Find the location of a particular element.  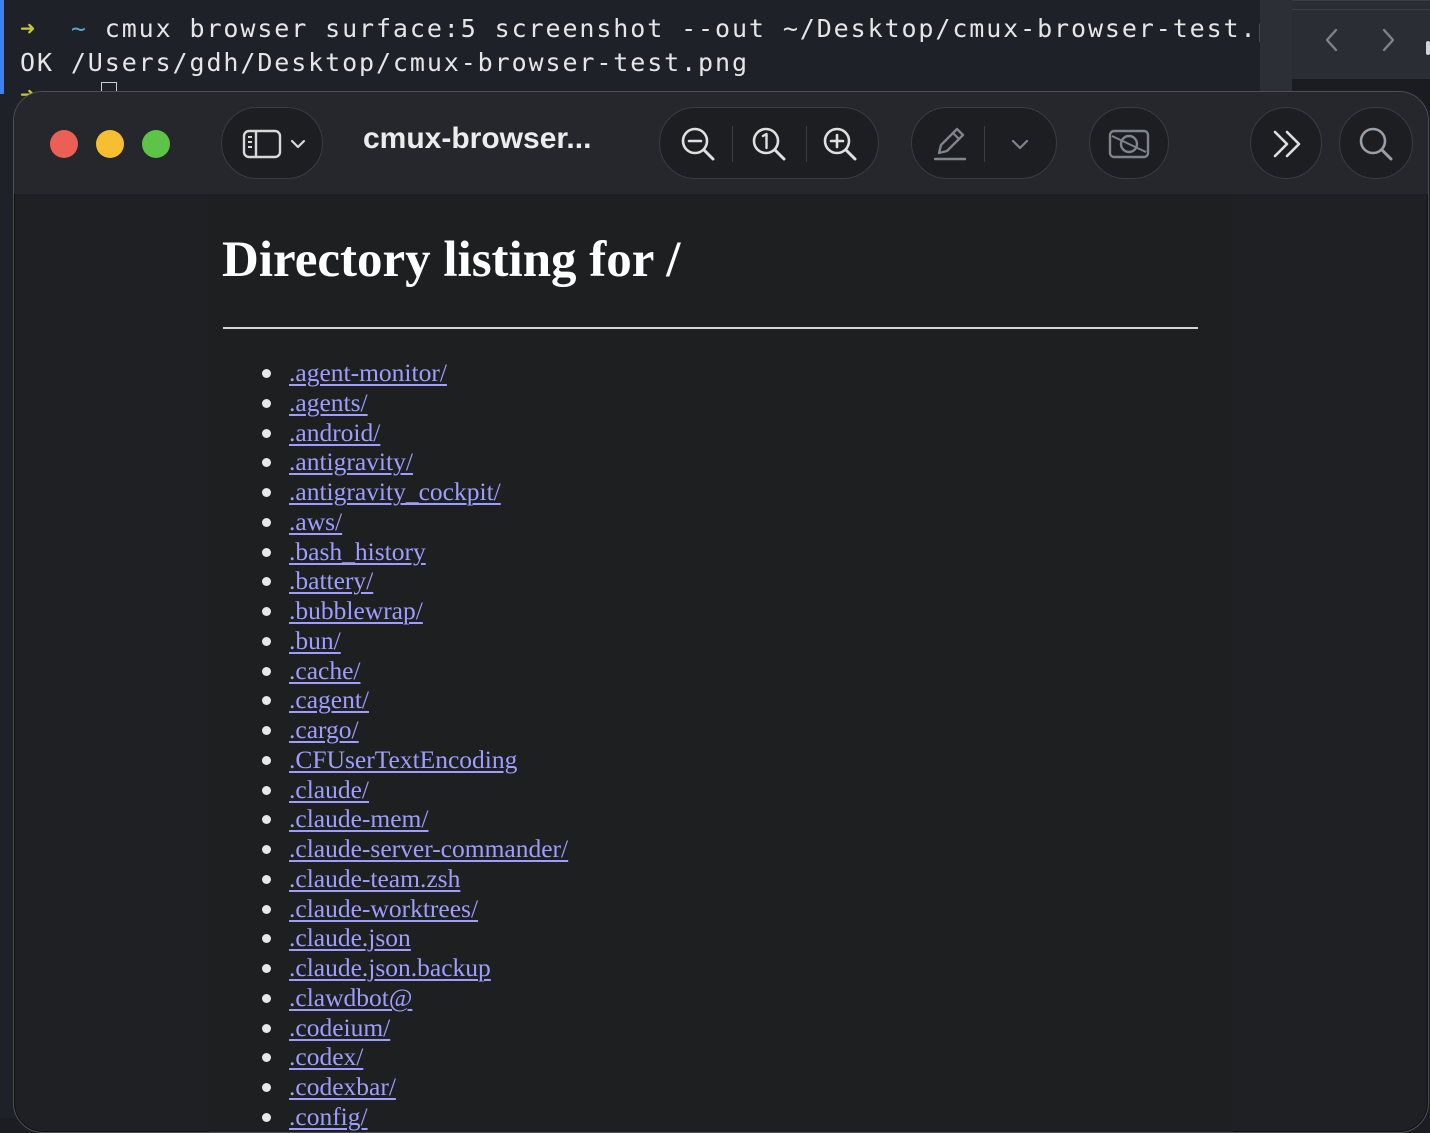

list-item: .agent-monitor/ is located at coordinates (408, 373).